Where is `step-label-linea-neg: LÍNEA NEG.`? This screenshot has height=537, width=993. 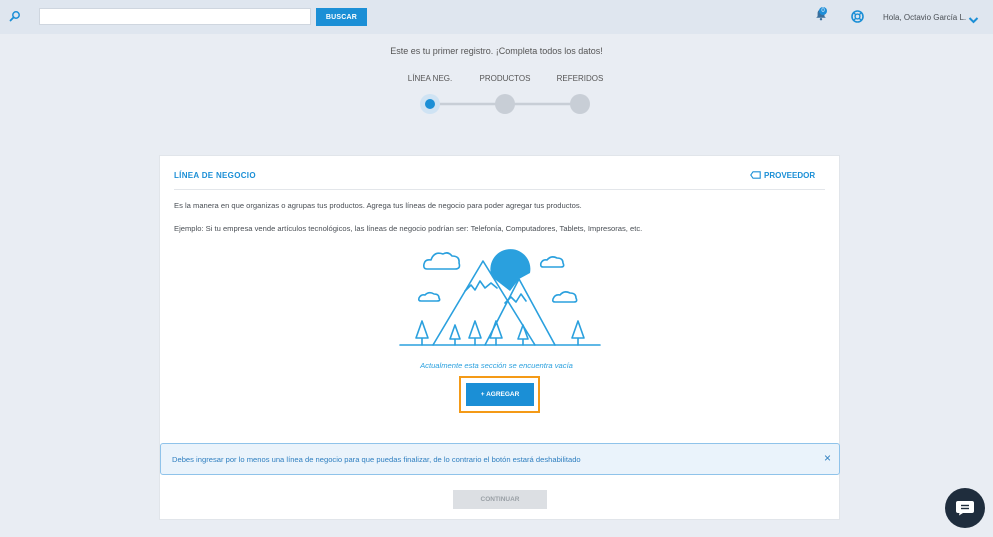 step-label-linea-neg: LÍNEA NEG. is located at coordinates (430, 78).